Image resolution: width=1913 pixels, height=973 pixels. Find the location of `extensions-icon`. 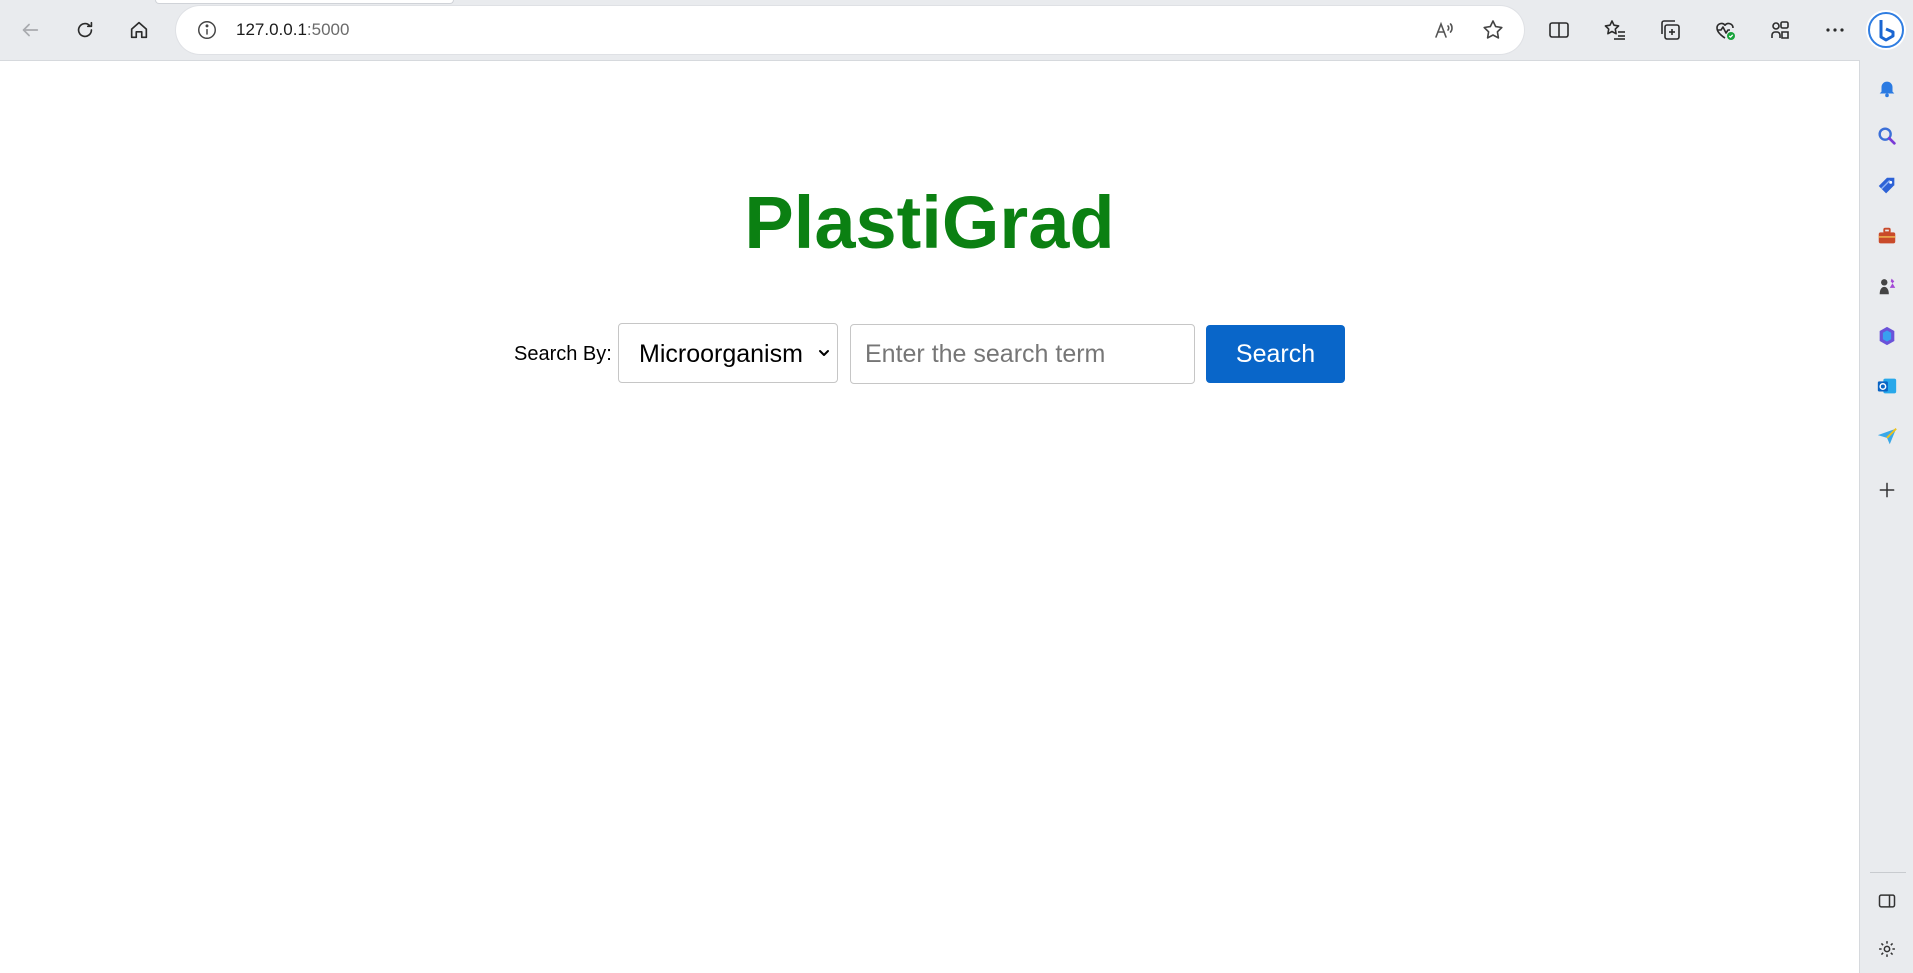

extensions-icon is located at coordinates (1780, 30).